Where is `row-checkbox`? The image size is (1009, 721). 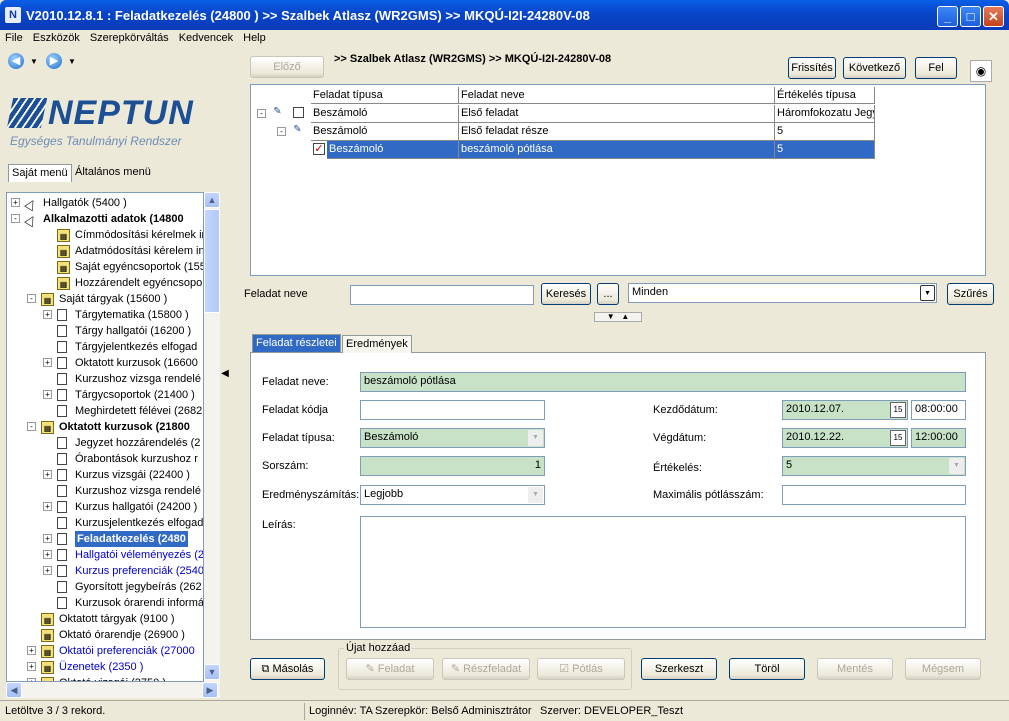 row-checkbox is located at coordinates (298, 112).